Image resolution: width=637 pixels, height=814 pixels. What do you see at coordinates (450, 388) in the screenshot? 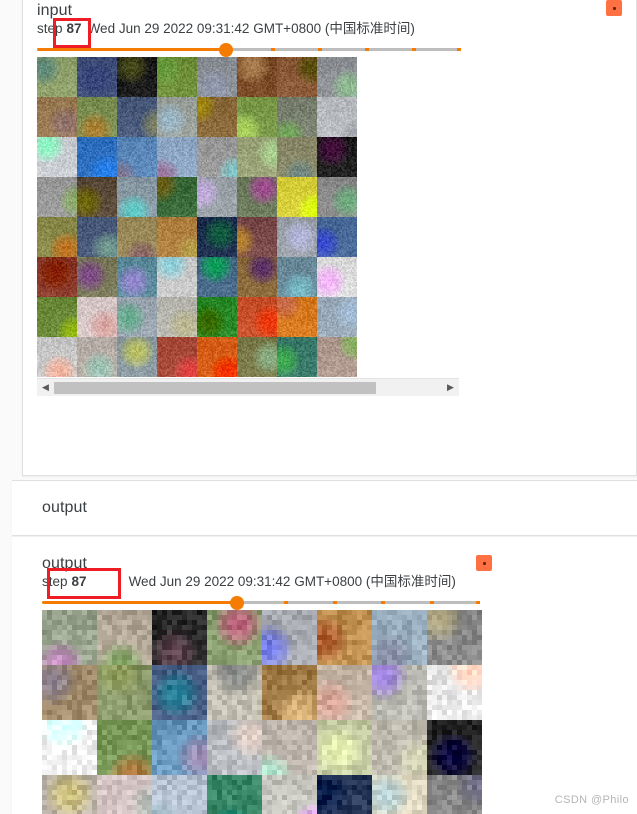
I see `scroll-right-arrow-icon: ▶` at bounding box center [450, 388].